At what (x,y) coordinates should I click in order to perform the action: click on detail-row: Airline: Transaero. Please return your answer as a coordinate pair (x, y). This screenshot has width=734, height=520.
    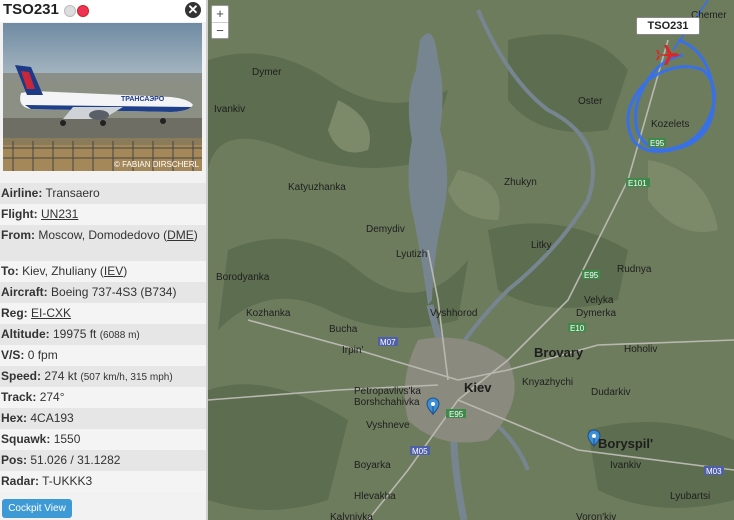
    Looking at the image, I should click on (103, 193).